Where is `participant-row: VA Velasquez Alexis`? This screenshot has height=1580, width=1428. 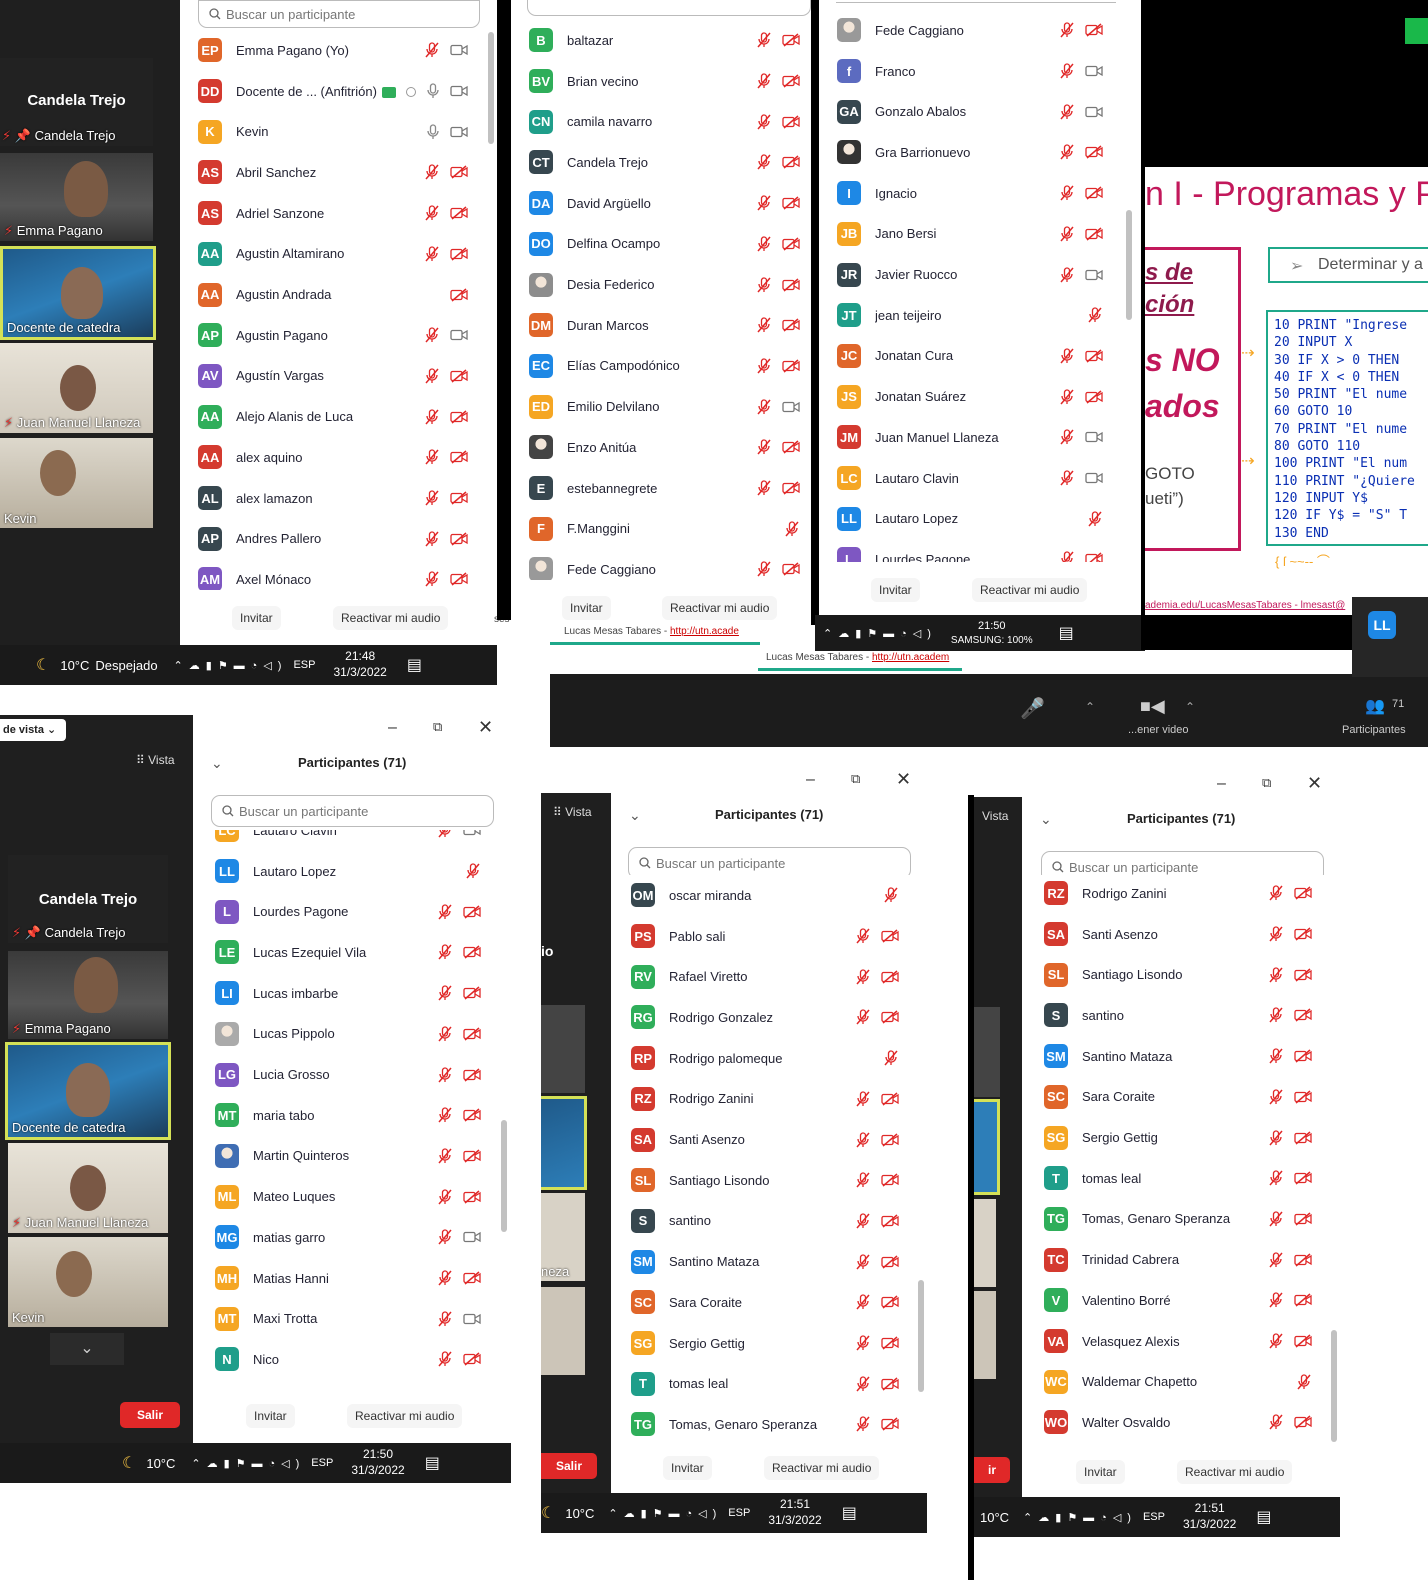 participant-row: VA Velasquez Alexis is located at coordinates (1177, 1341).